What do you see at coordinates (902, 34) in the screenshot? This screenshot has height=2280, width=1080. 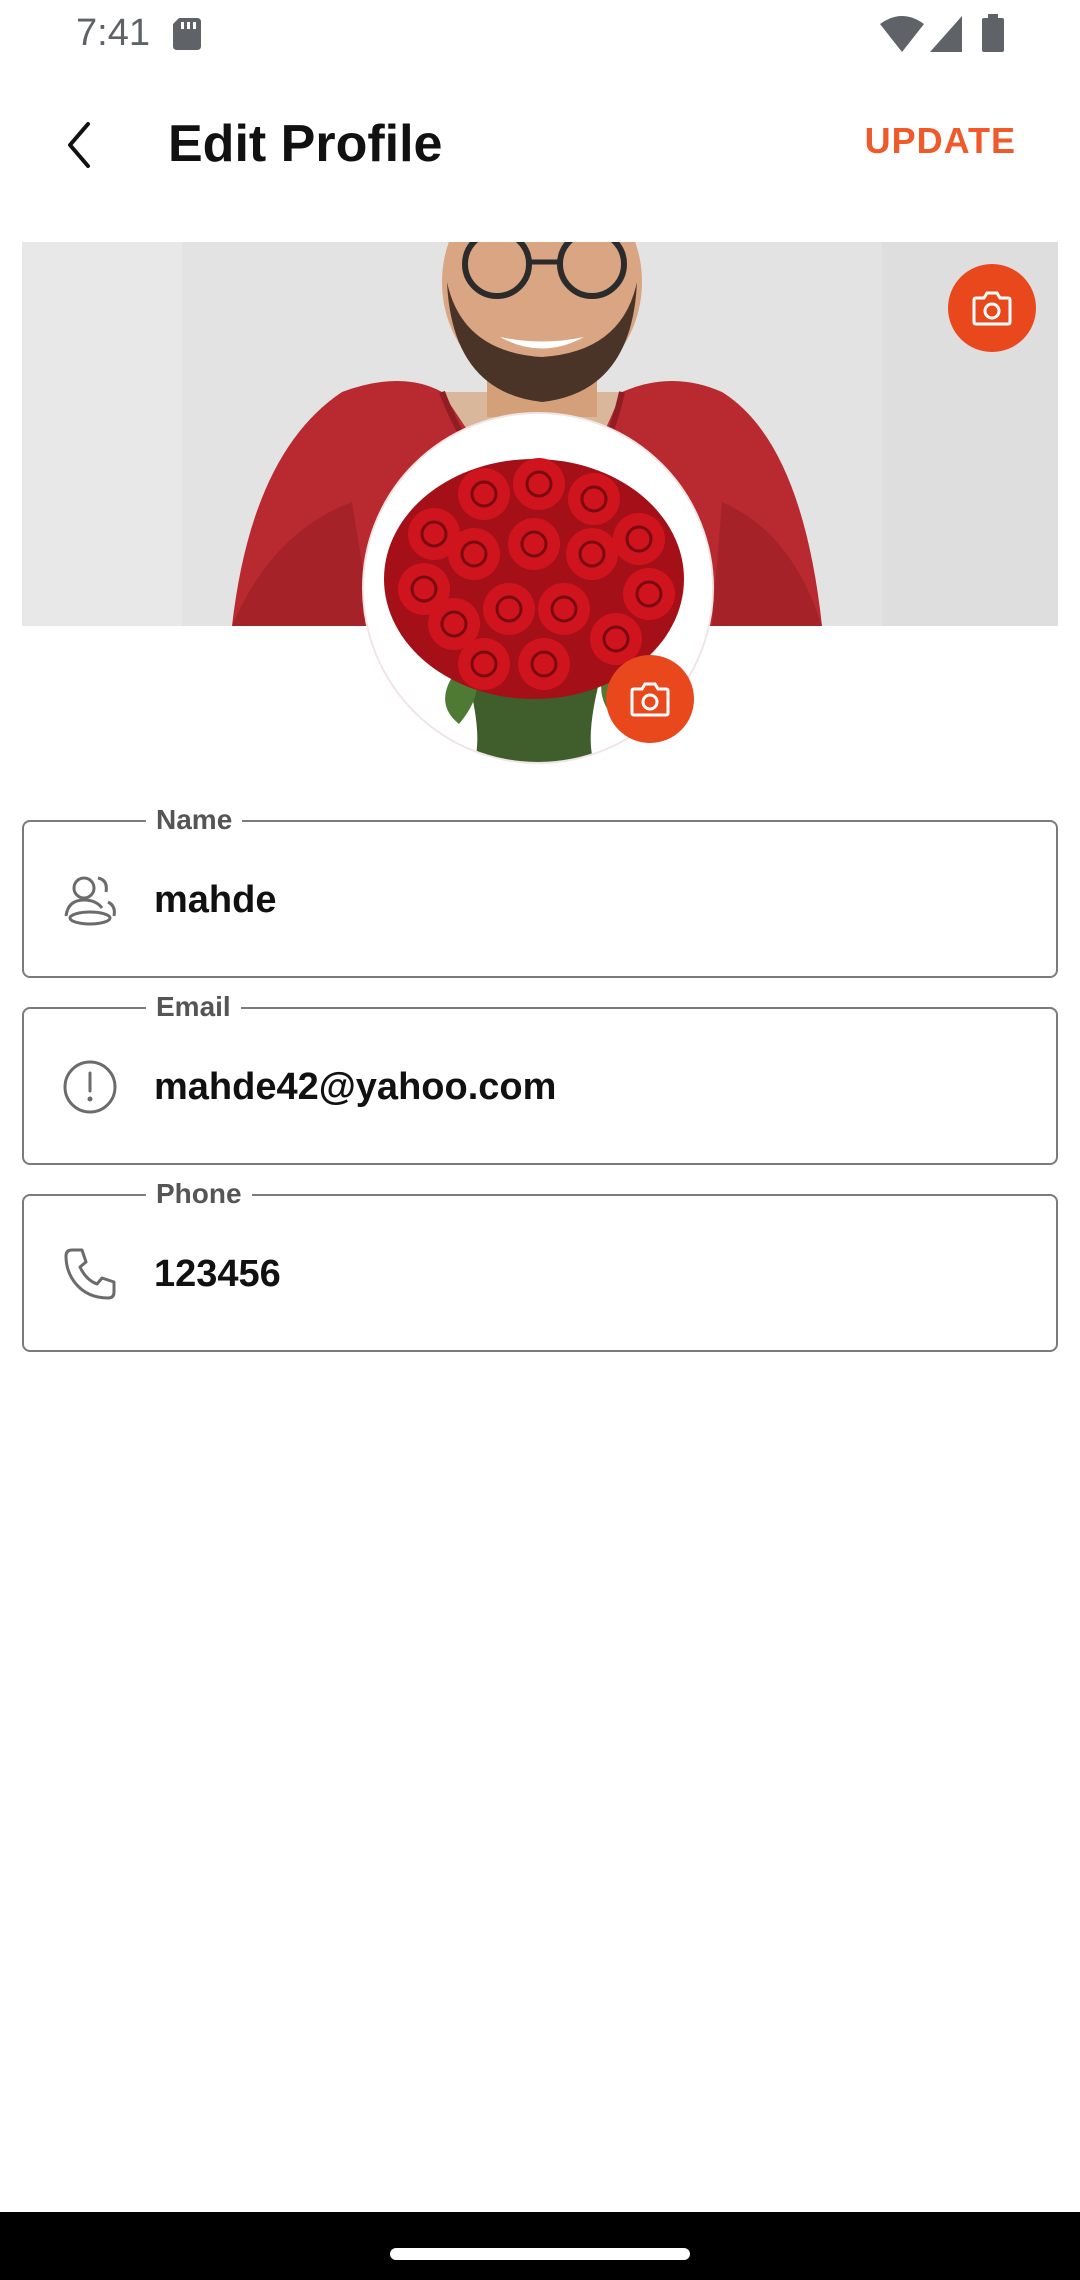 I see `wifi-icon` at bounding box center [902, 34].